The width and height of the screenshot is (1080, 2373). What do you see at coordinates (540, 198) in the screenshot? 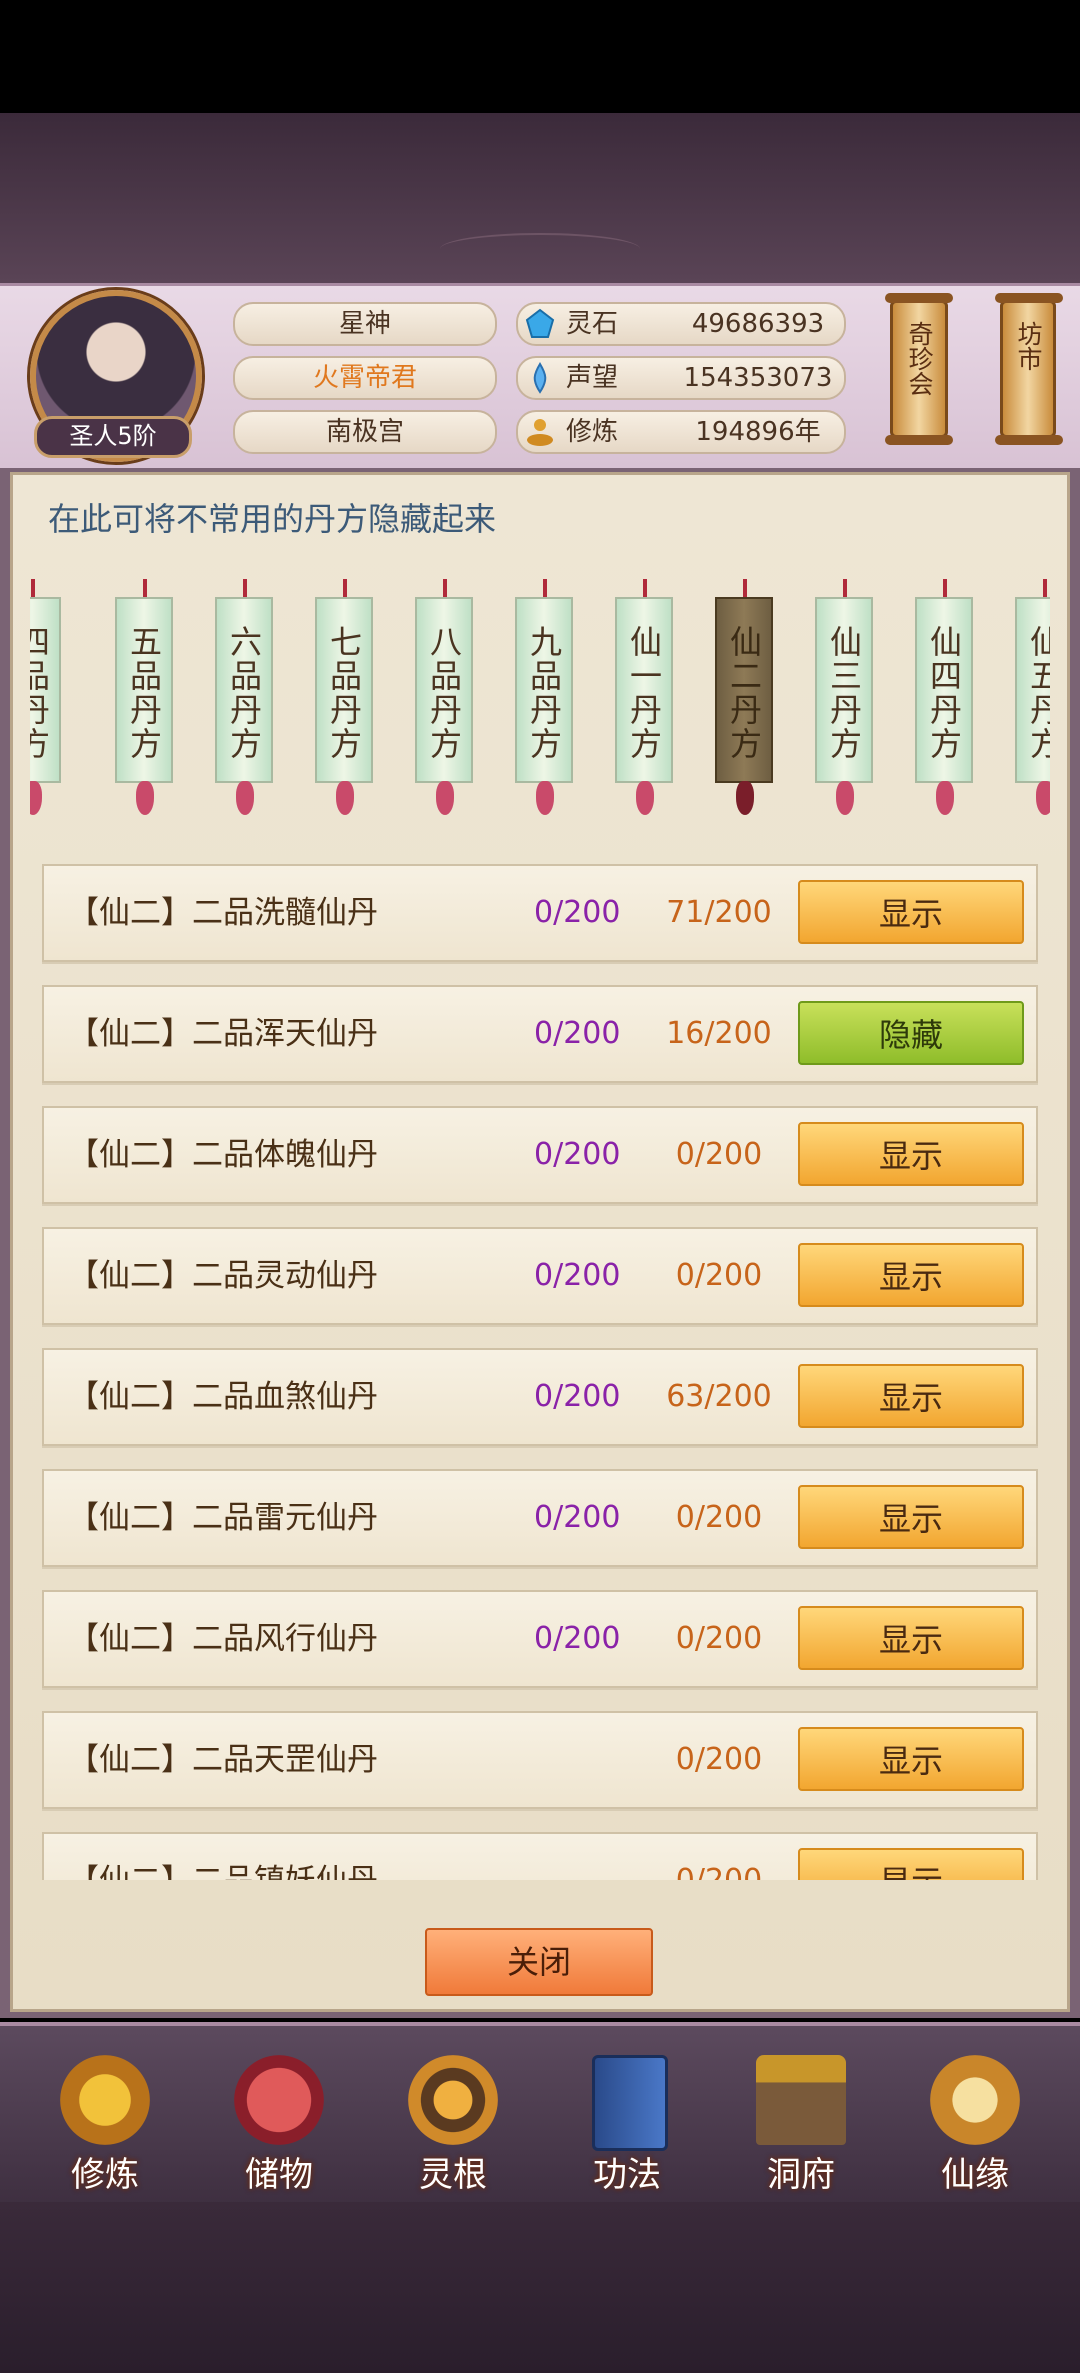
I see `top-decor-band` at bounding box center [540, 198].